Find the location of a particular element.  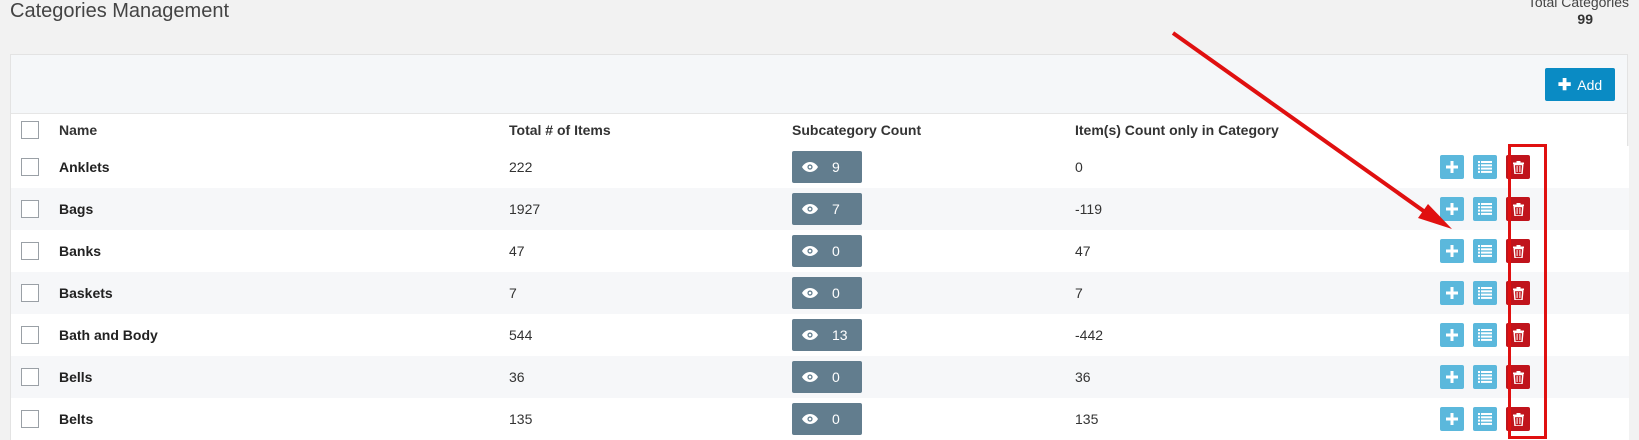

category-name: Bags is located at coordinates (284, 209).